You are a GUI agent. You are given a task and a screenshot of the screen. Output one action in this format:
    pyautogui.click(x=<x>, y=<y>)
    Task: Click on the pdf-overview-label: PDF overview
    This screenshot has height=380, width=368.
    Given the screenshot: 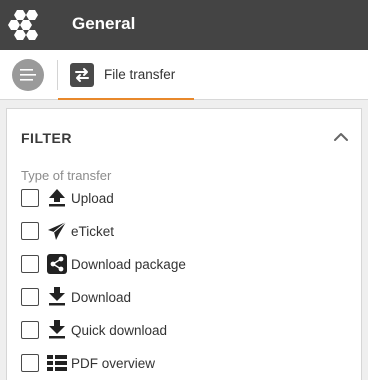 What is the action you would take?
    pyautogui.click(x=113, y=363)
    